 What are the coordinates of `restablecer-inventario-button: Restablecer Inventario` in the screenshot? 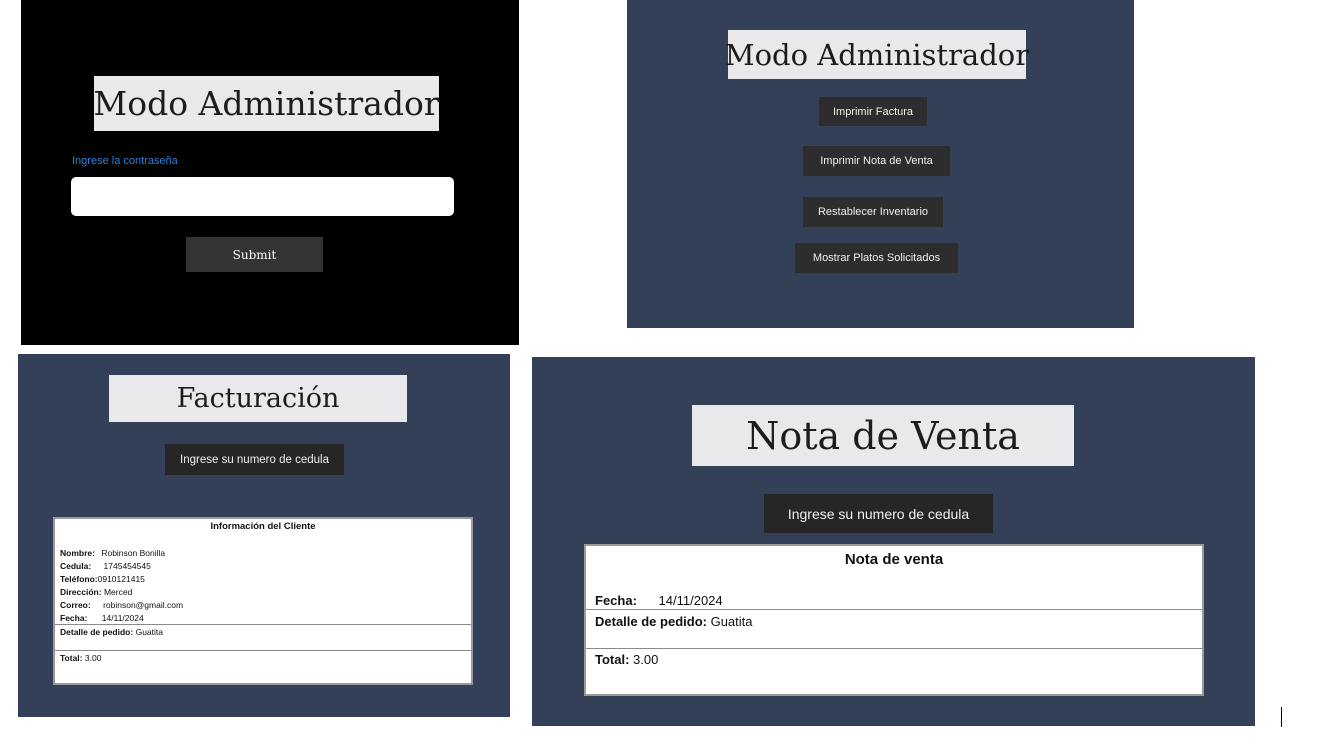 It's located at (873, 212).